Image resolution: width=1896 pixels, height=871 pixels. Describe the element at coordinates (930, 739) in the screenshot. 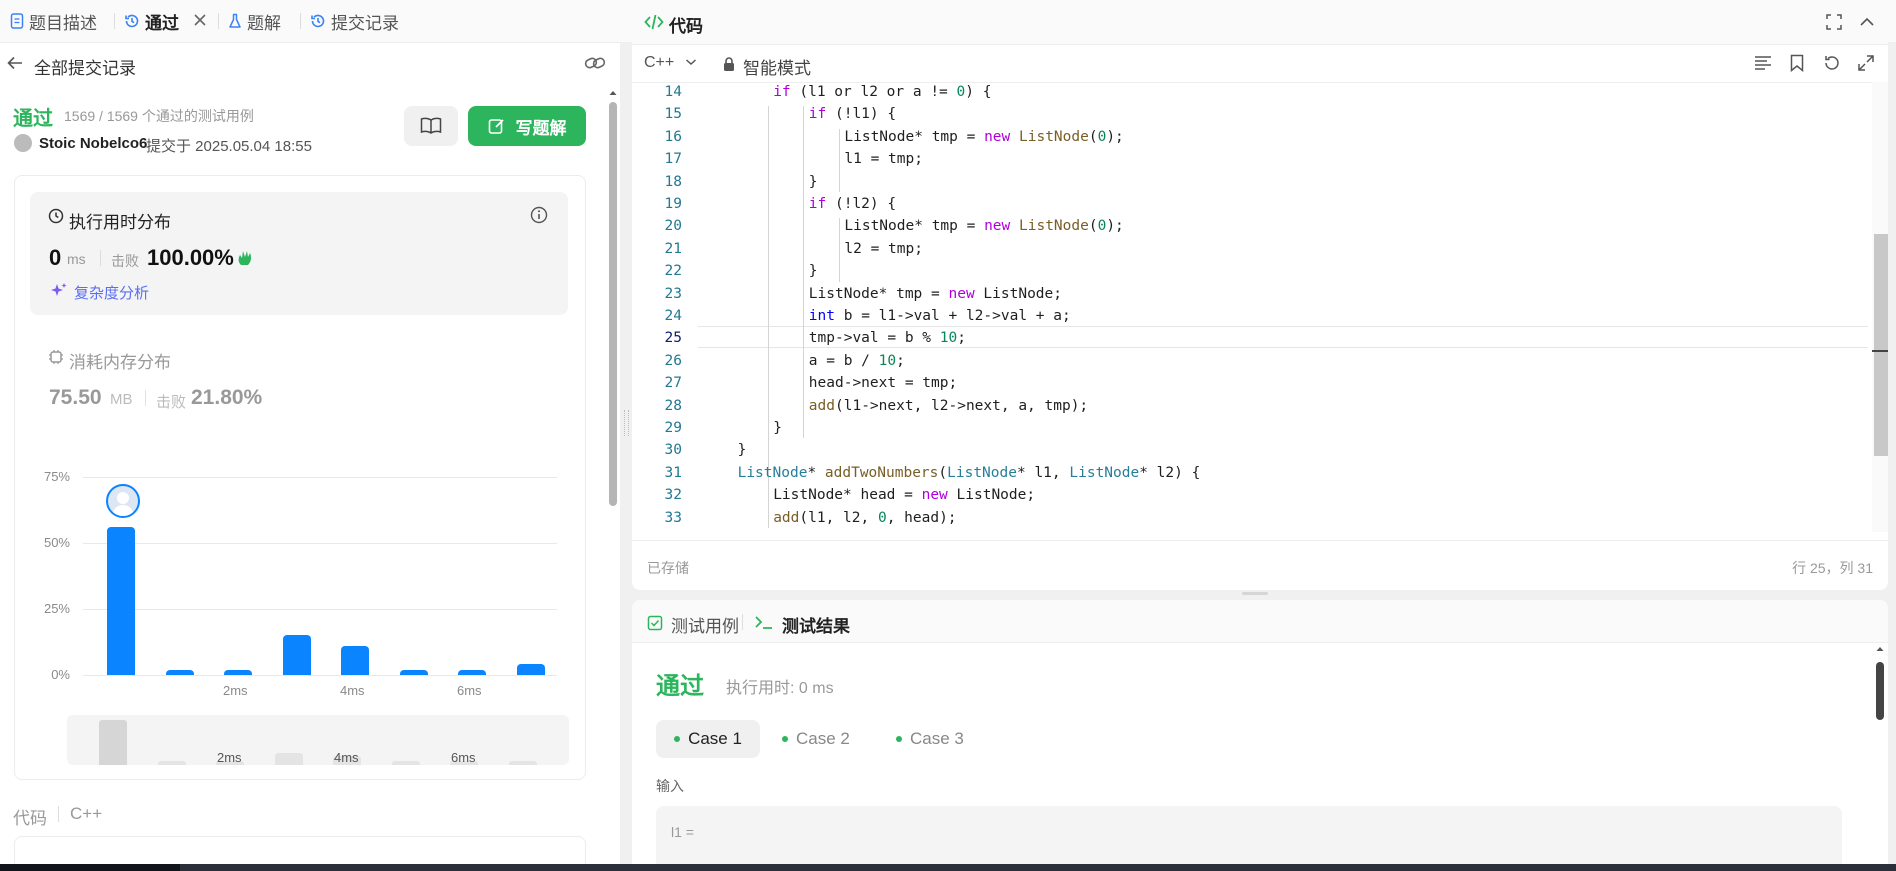

I see `case-tab-3: Case 3` at that location.